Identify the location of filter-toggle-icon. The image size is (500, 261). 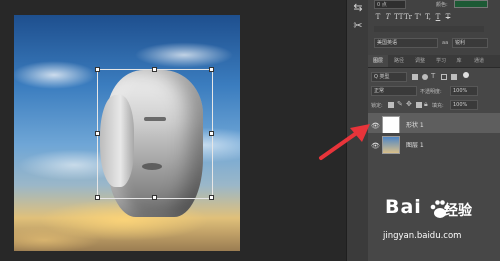
(466, 75).